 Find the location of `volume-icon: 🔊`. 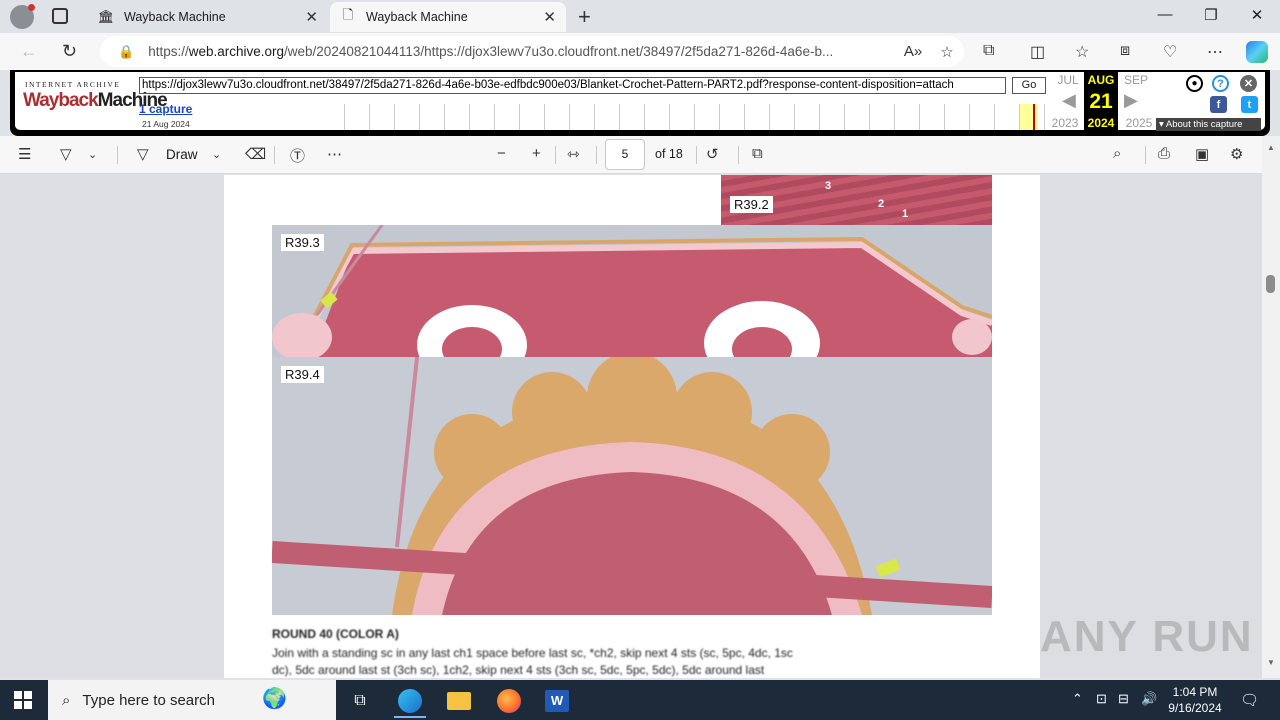

volume-icon: 🔊 is located at coordinates (1149, 699).